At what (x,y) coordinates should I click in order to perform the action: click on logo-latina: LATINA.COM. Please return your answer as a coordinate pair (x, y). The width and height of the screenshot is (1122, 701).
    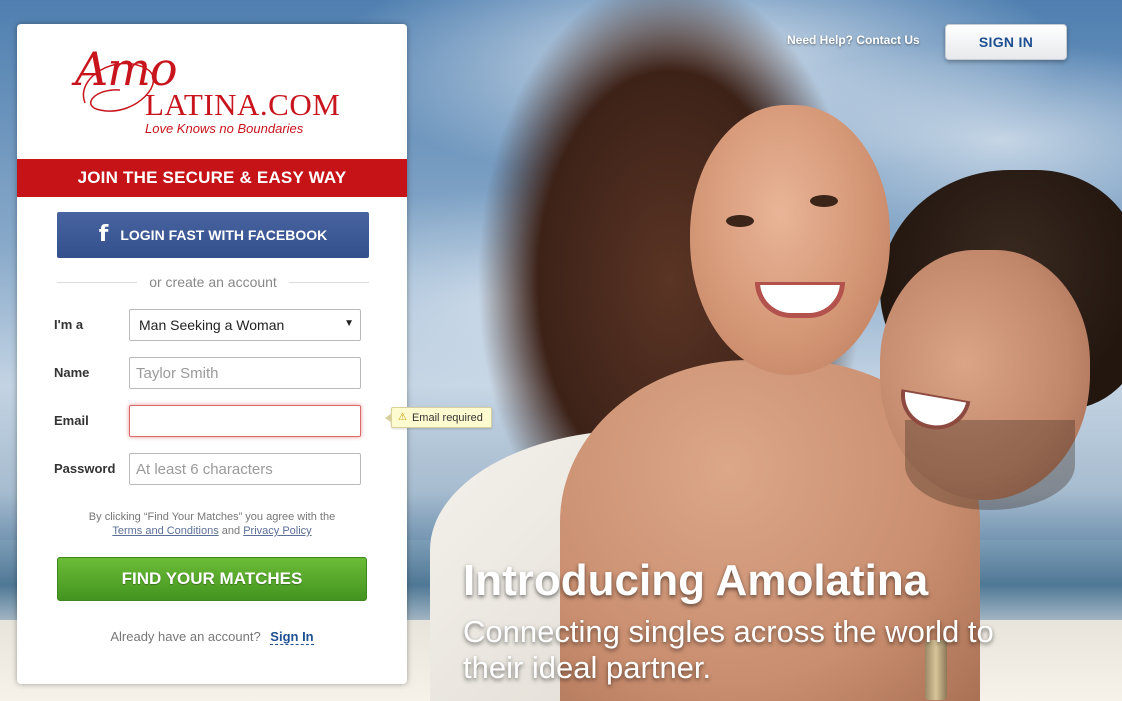
    Looking at the image, I should click on (243, 104).